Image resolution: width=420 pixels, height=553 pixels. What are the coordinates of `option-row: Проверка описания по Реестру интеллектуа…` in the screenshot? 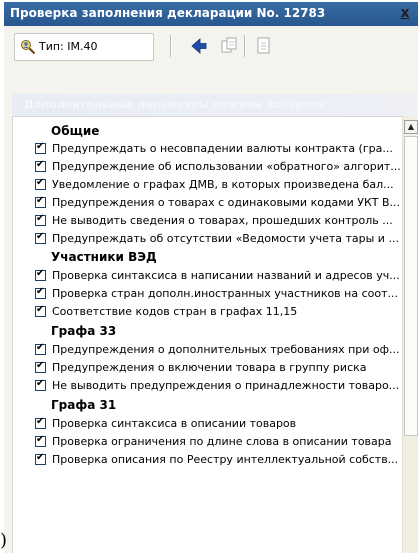 It's located at (219, 461).